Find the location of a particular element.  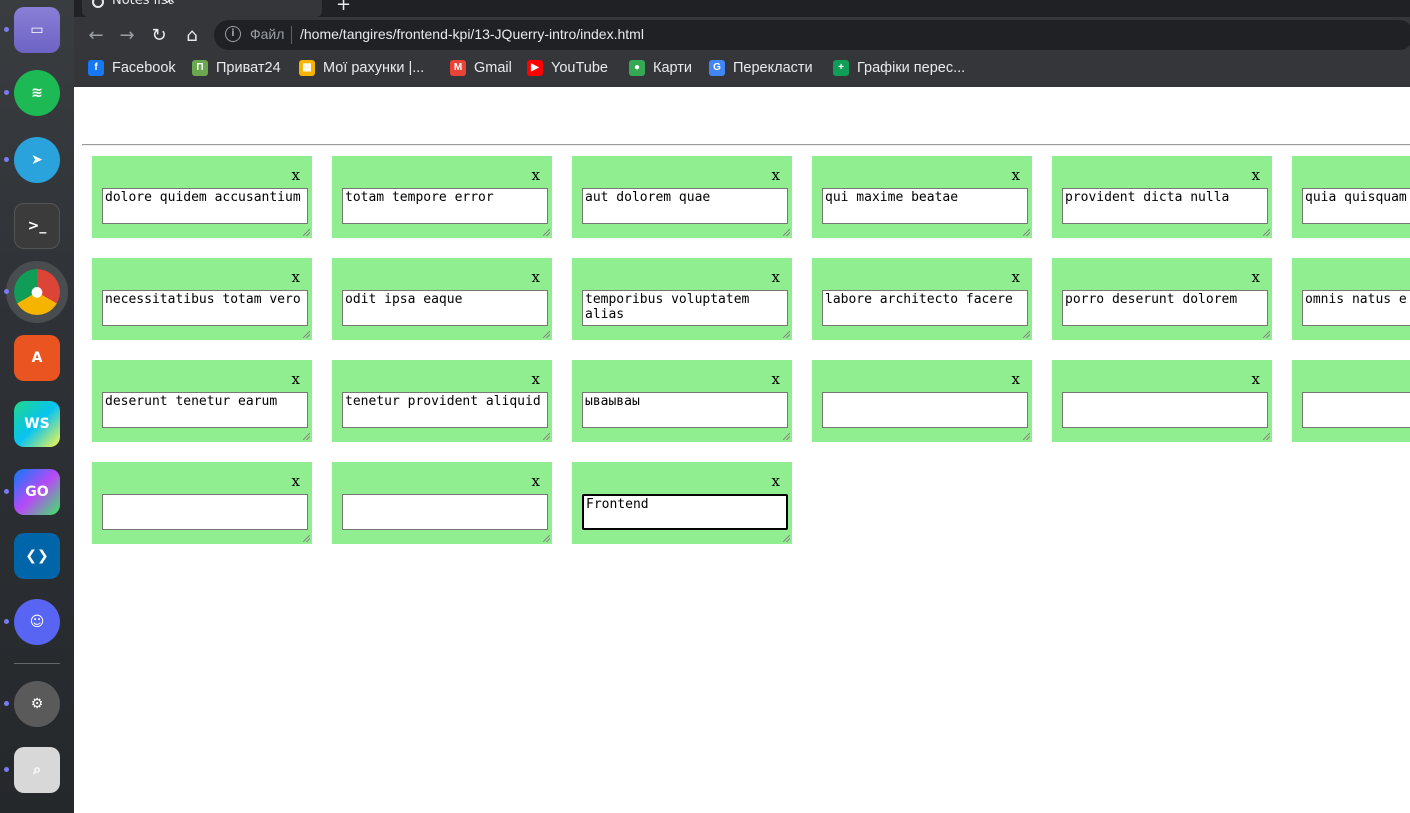

bookmark-facebook: f Facebook is located at coordinates (132, 68).